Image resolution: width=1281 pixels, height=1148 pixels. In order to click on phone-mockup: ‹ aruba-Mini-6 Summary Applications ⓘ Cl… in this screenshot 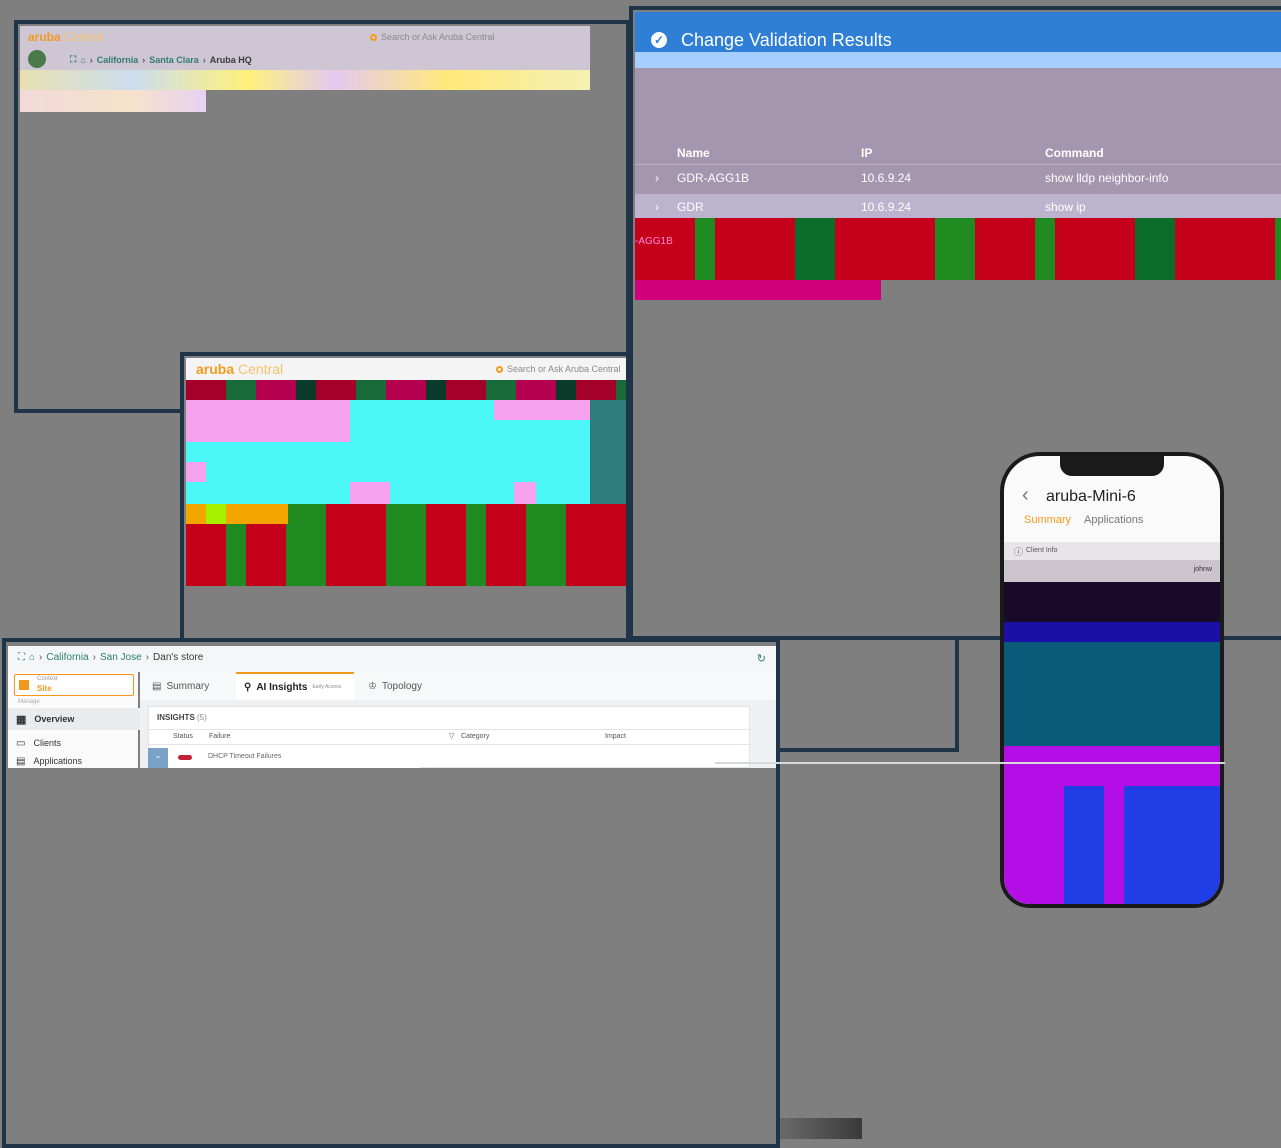, I will do `click(1112, 680)`.